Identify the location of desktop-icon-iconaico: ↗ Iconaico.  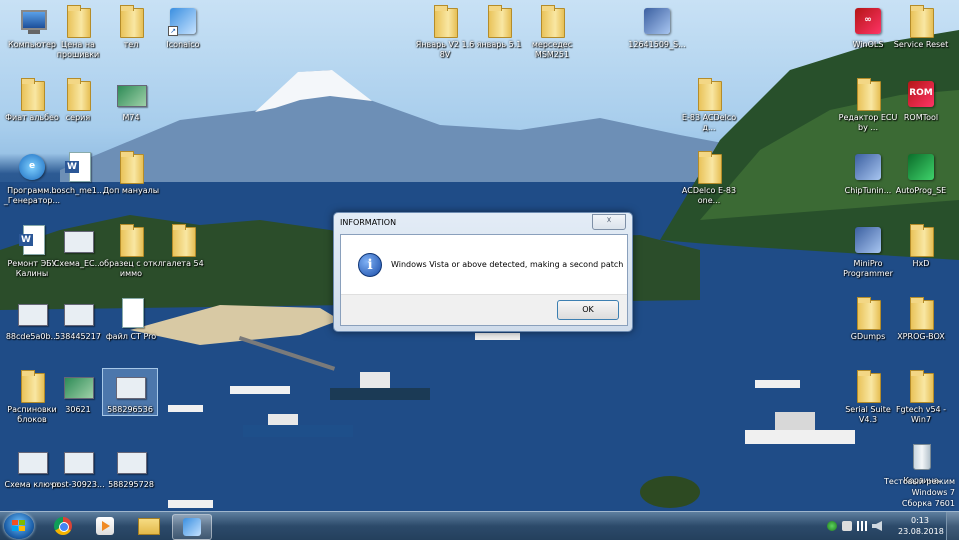
(183, 27).